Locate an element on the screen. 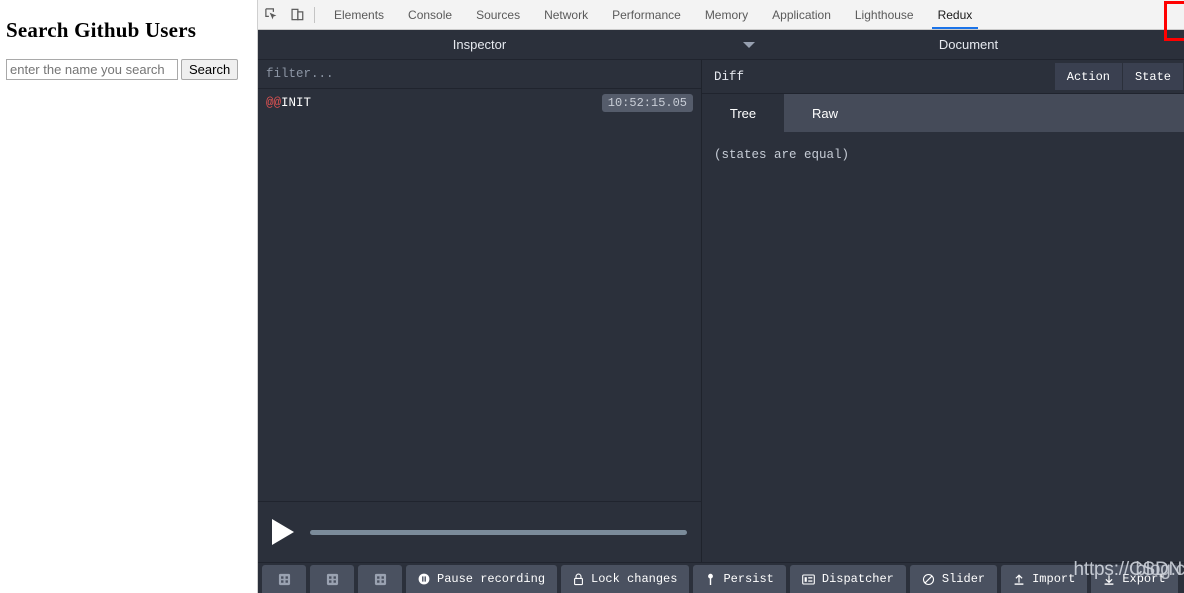  tab-network: Network is located at coordinates (566, 14).